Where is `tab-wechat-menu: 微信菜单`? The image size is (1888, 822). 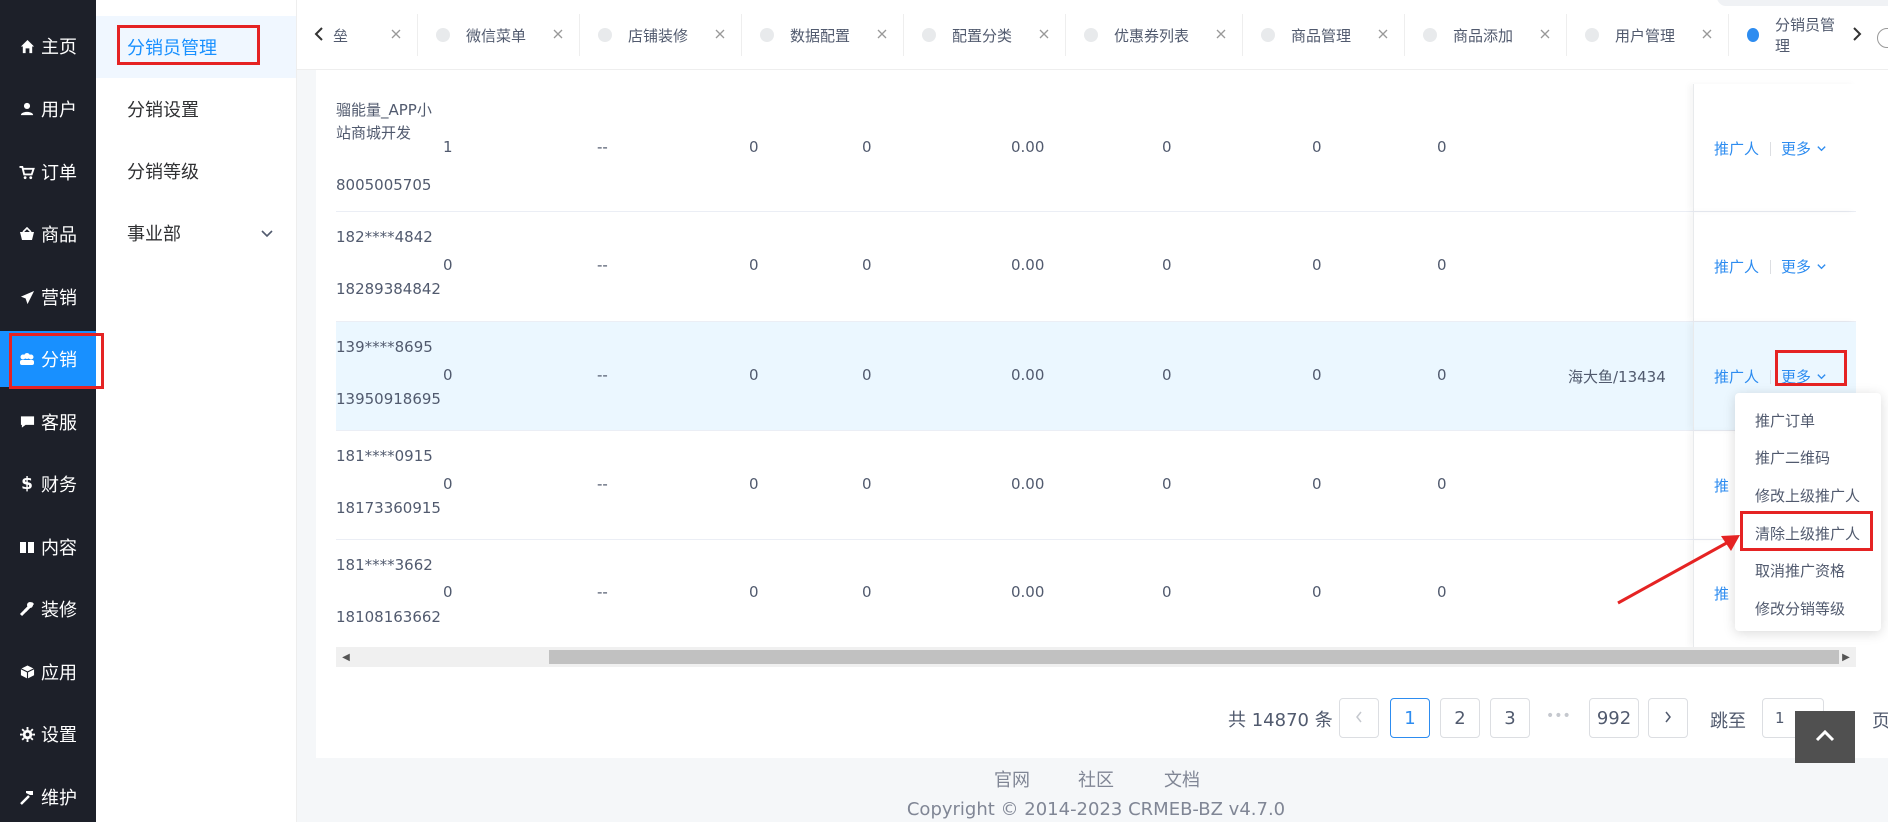 tab-wechat-menu: 微信菜单 is located at coordinates (499, 35).